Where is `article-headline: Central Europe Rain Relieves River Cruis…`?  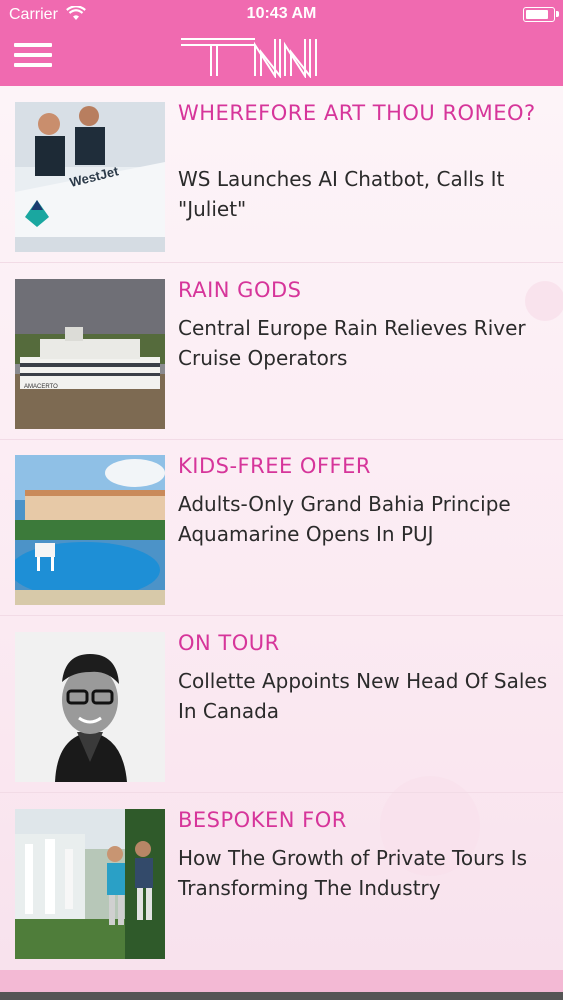
article-headline: Central Europe Rain Relieves River Cruis… is located at coordinates (352, 343).